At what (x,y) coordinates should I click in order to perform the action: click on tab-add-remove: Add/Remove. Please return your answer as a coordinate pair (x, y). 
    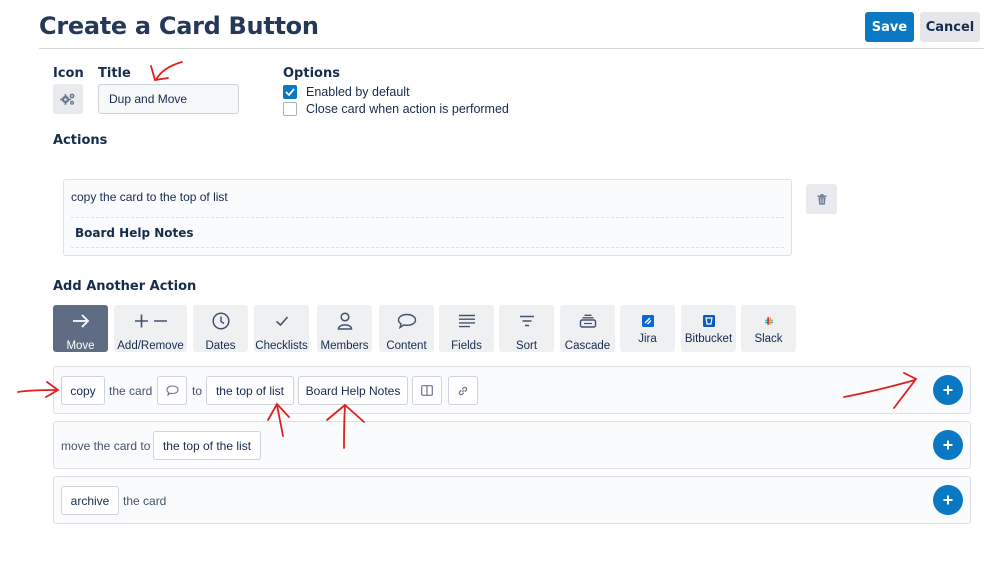
    Looking at the image, I should click on (150, 328).